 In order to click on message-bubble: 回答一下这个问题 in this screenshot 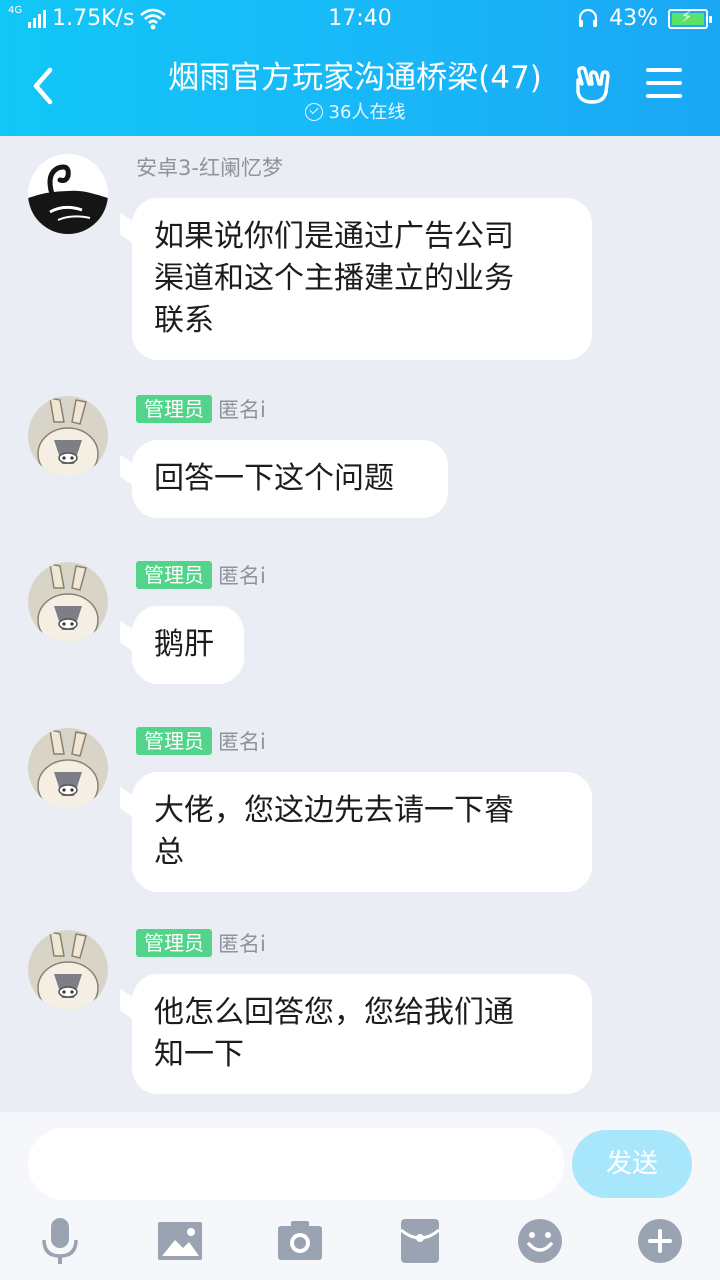, I will do `click(284, 479)`.